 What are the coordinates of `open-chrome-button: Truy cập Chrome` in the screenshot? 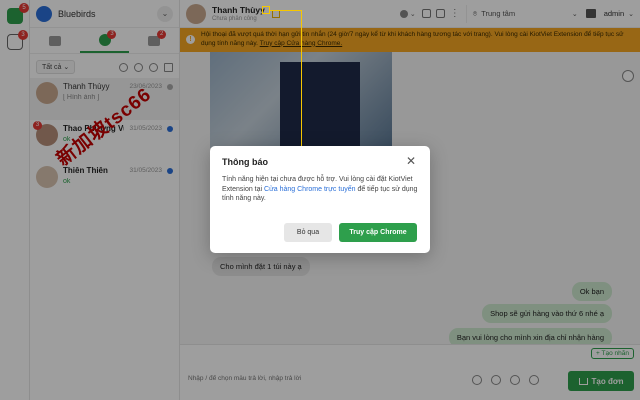 It's located at (378, 232).